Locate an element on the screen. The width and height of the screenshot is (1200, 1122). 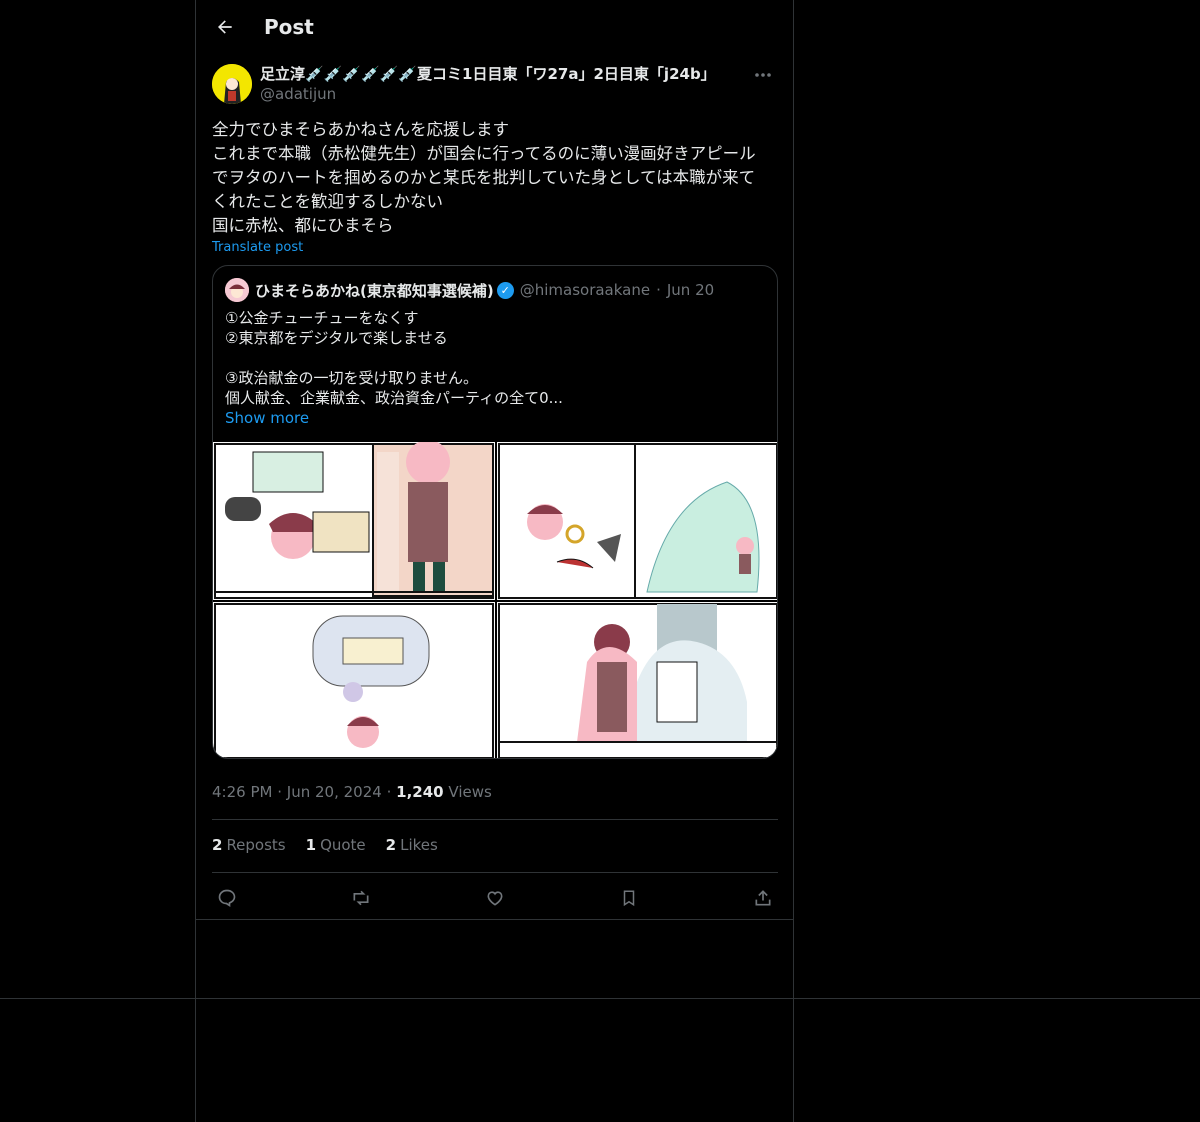
share-icon is located at coordinates (763, 898).